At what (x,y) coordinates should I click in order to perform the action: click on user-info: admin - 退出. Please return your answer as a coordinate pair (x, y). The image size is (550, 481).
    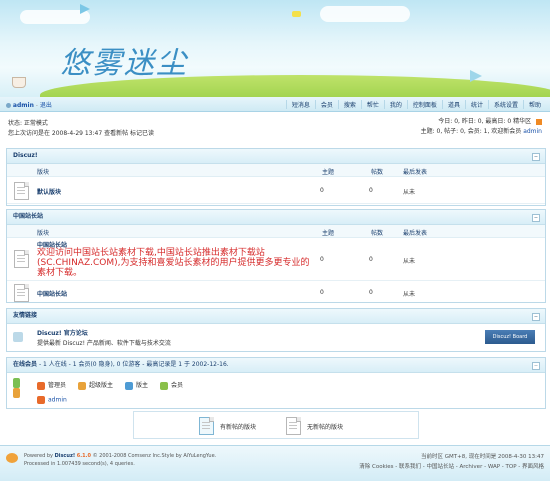
    Looking at the image, I should click on (29, 104).